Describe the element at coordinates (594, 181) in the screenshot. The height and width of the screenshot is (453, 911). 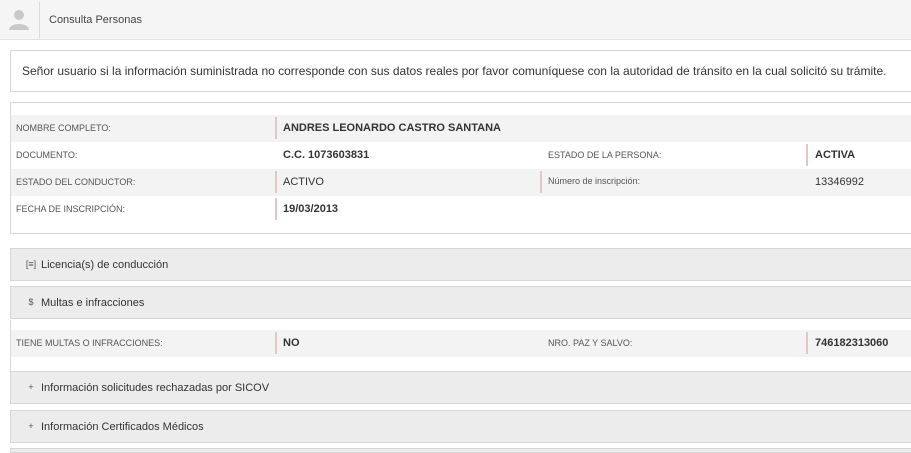
I see `registration-number-label: Número de inscripción:` at that location.